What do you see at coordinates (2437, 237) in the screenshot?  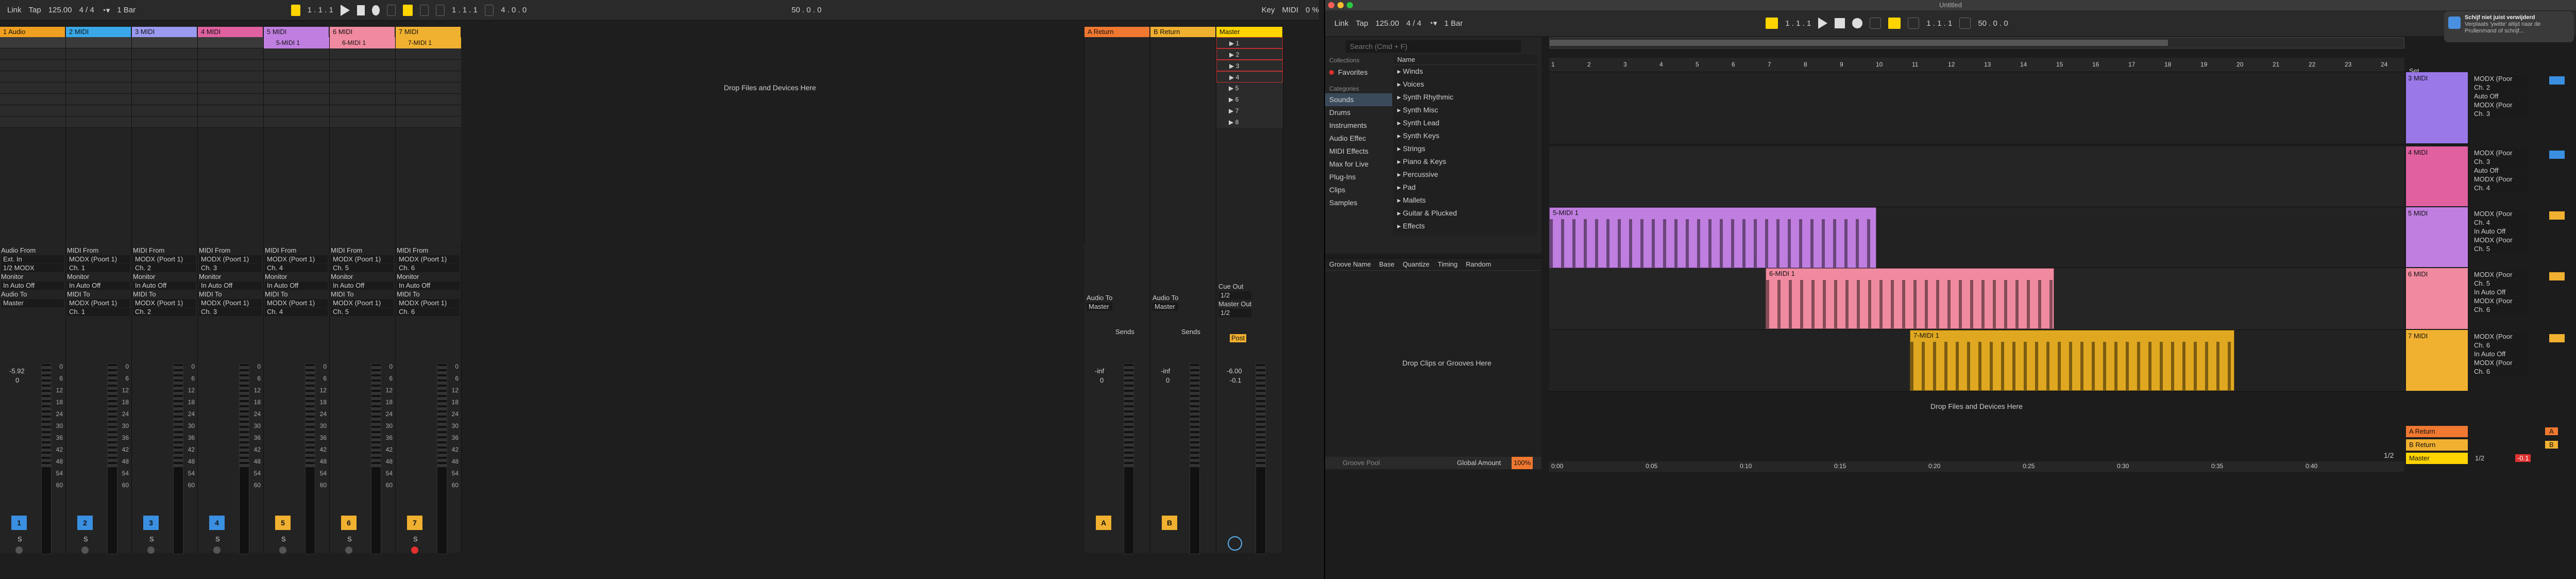 I see `mixer-track-color: 5 MIDI` at bounding box center [2437, 237].